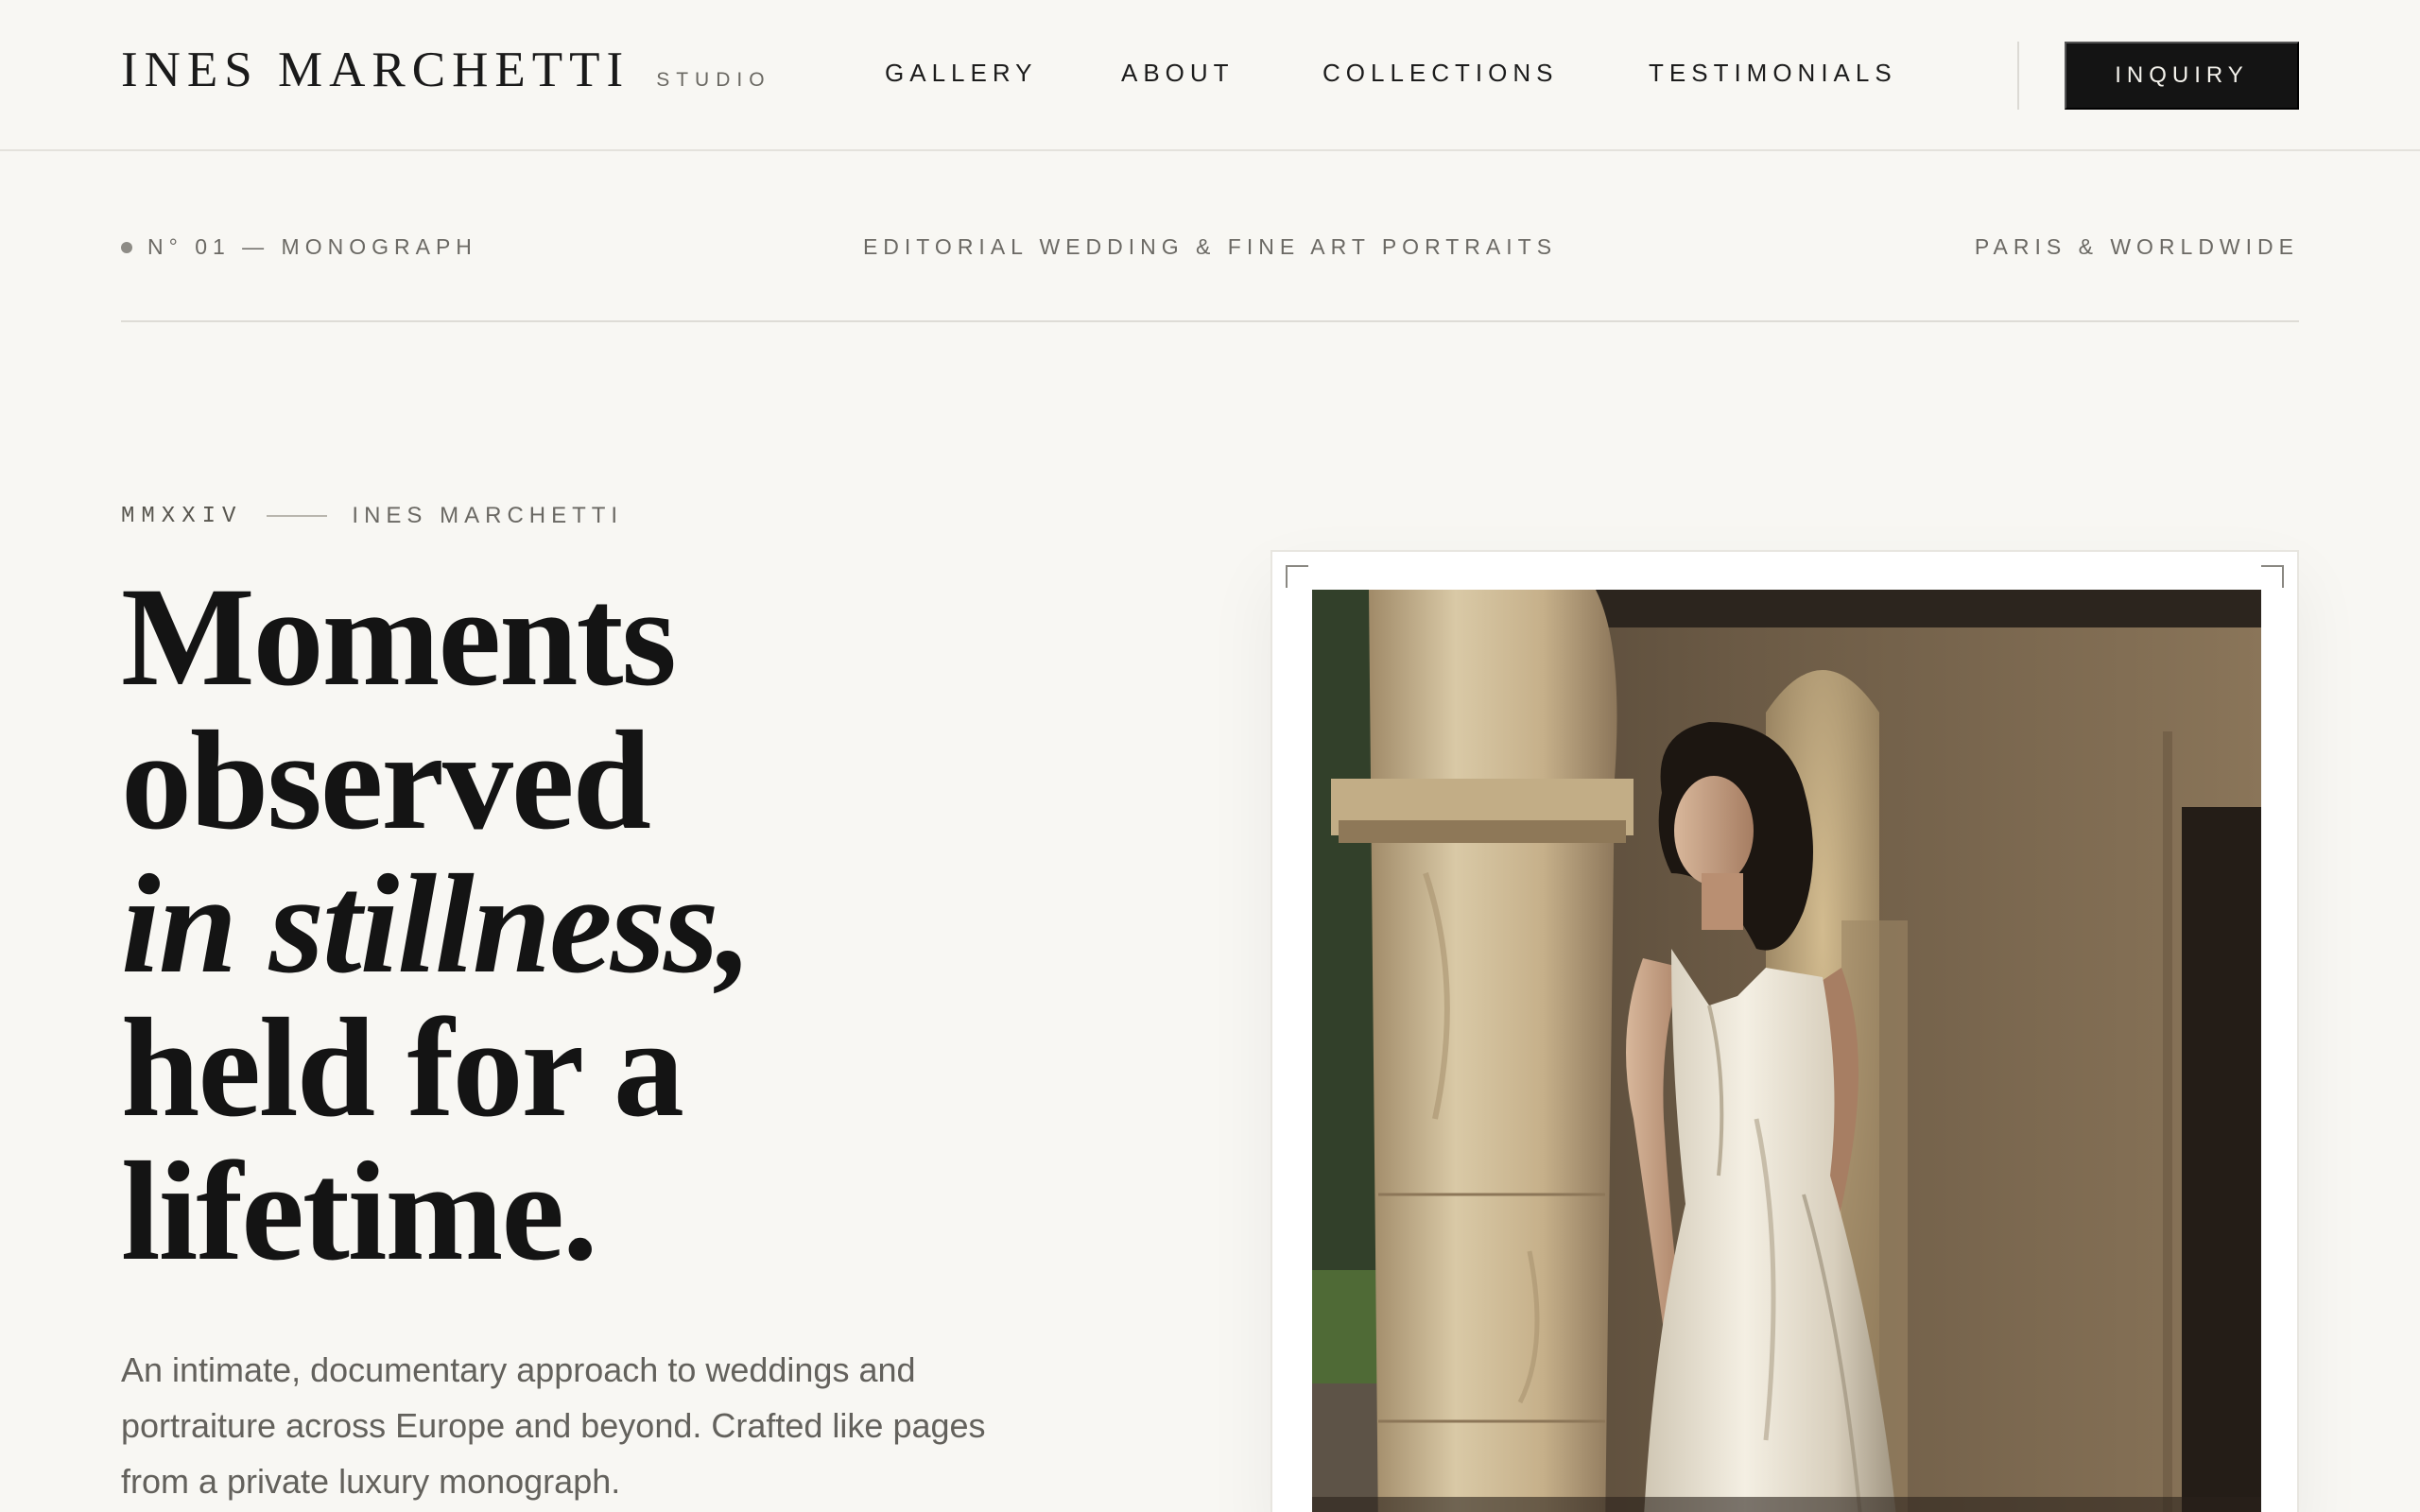 The width and height of the screenshot is (2420, 1512). What do you see at coordinates (1773, 73) in the screenshot?
I see `nav-testimonials: TESTIMONIALS` at bounding box center [1773, 73].